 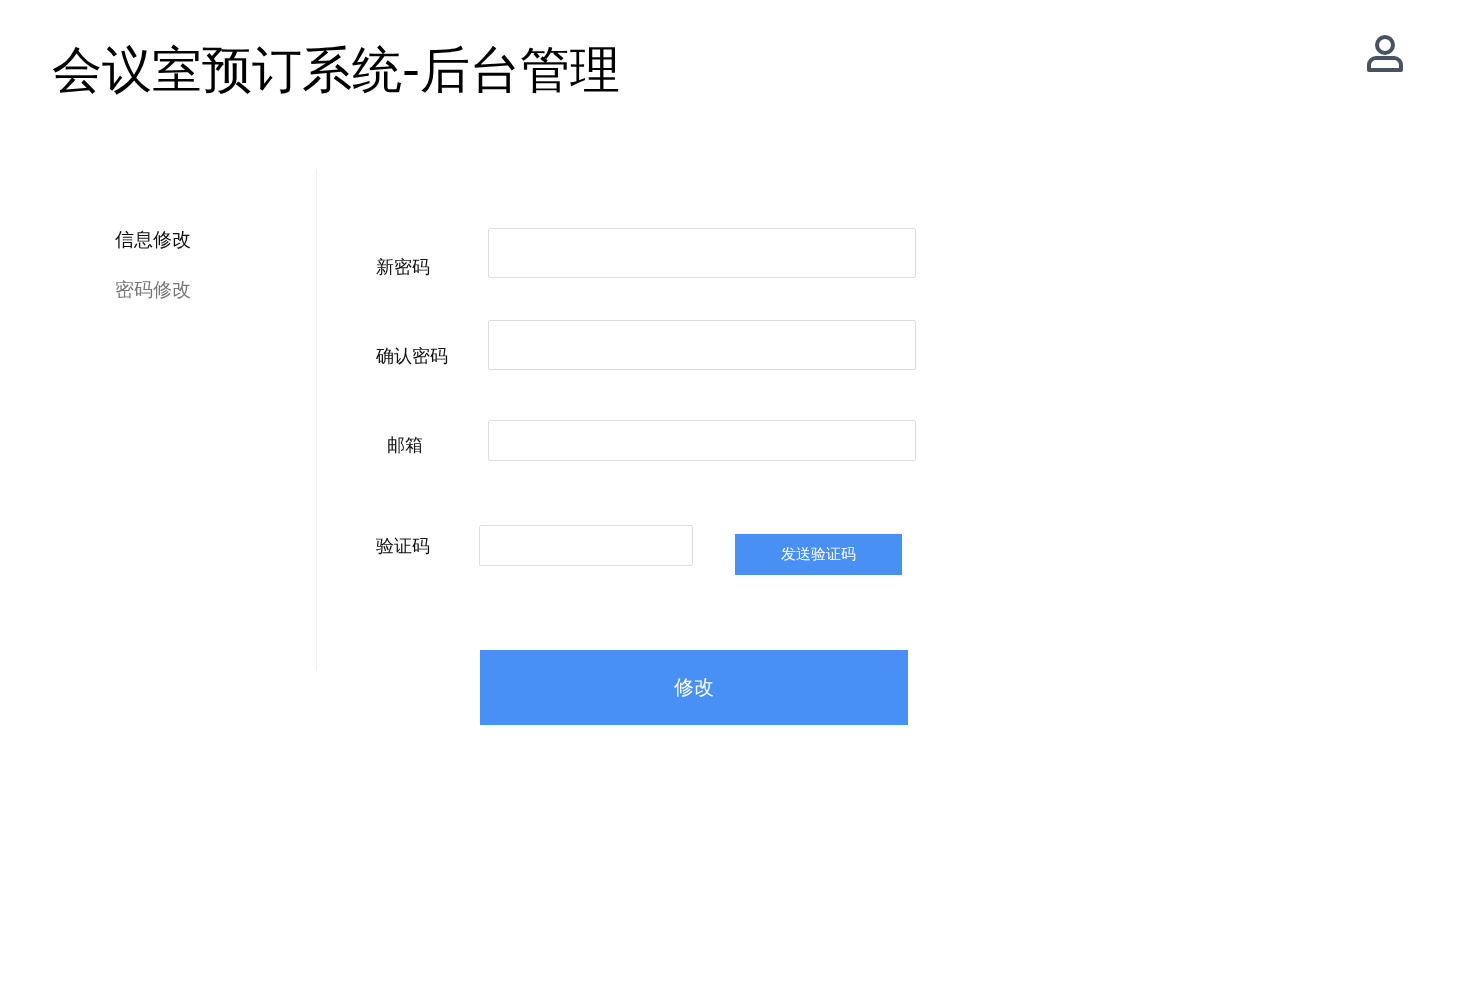 What do you see at coordinates (153, 289) in the screenshot?
I see `sidebar-item: 密码修改` at bounding box center [153, 289].